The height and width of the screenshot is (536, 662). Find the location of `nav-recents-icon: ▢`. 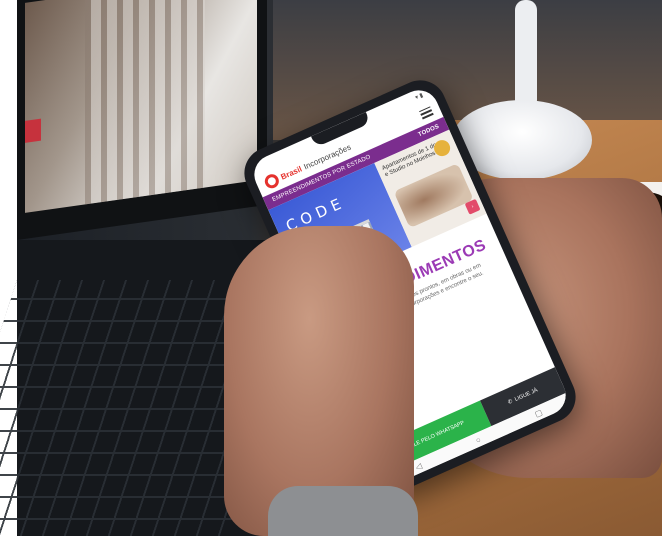

nav-recents-icon: ▢ is located at coordinates (538, 412).